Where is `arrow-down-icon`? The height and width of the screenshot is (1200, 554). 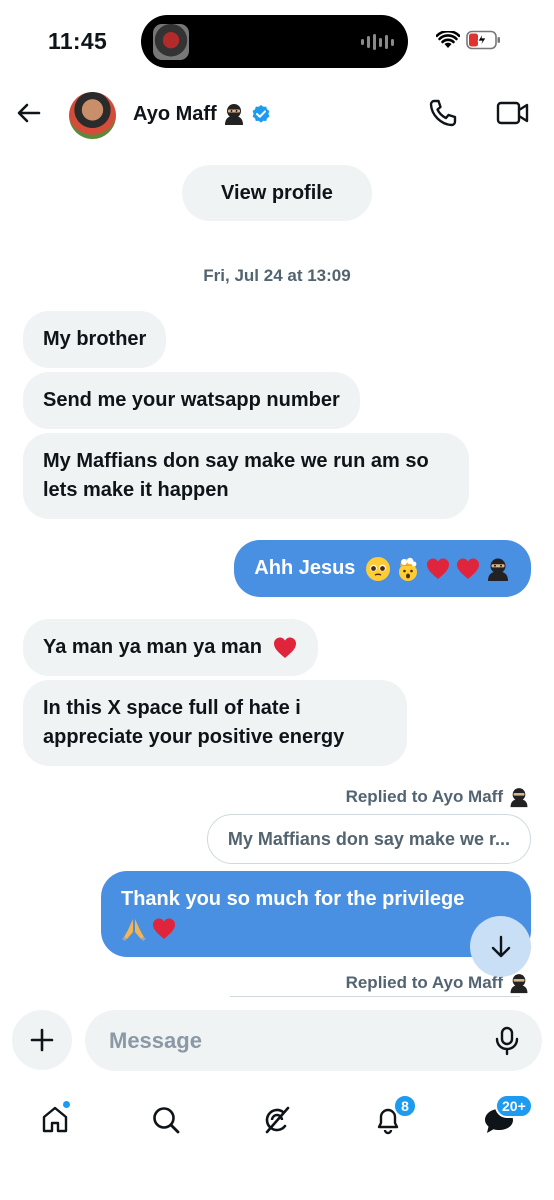
arrow-down-icon is located at coordinates (500, 946).